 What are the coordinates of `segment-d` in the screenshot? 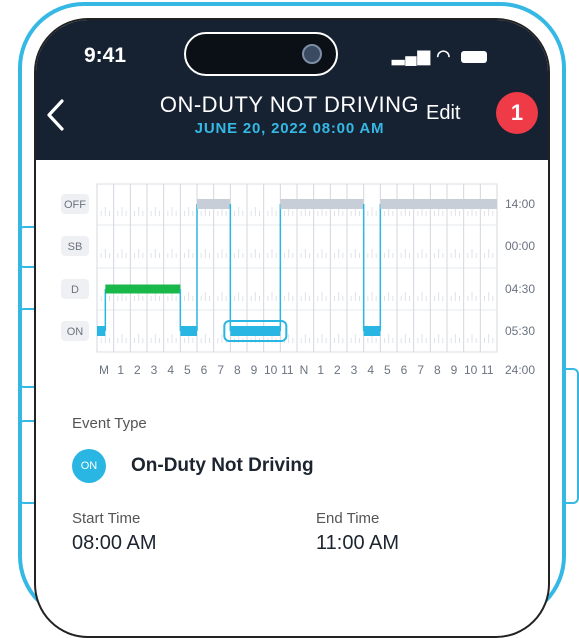 It's located at (143, 289).